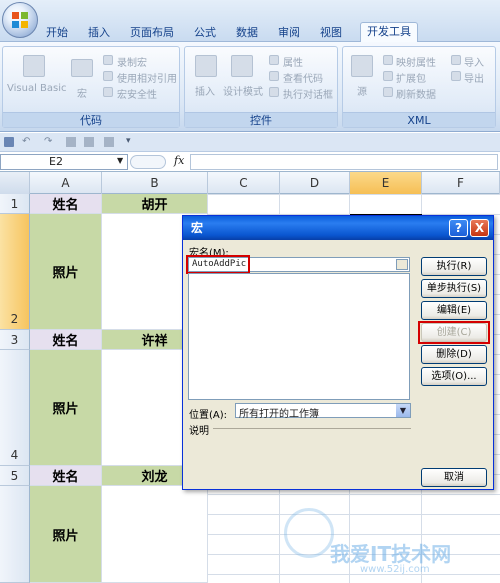 This screenshot has height=583, width=500. What do you see at coordinates (247, 33) in the screenshot?
I see `tab-data: 数据` at bounding box center [247, 33].